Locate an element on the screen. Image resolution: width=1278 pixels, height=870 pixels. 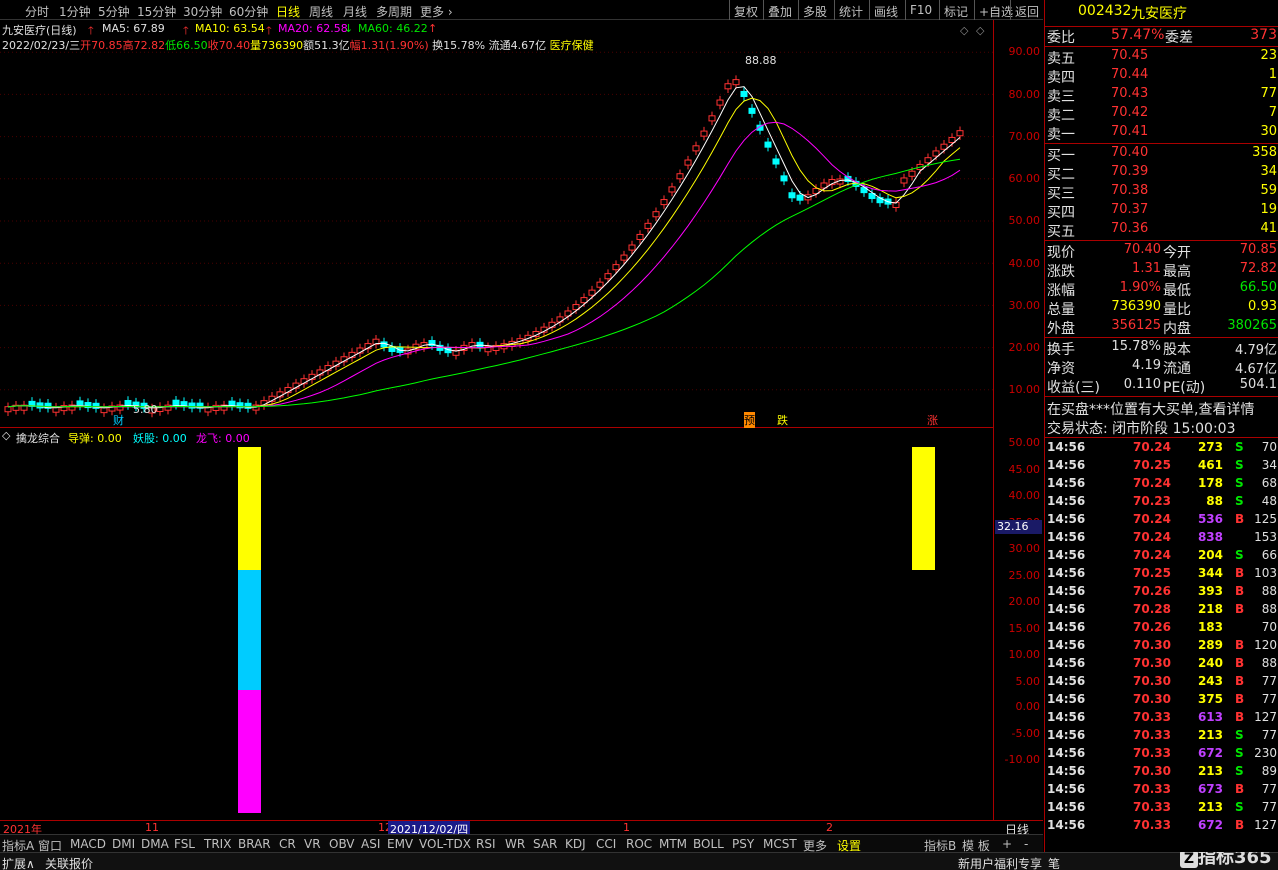
stock-code: 002432 is located at coordinates (1105, 11).